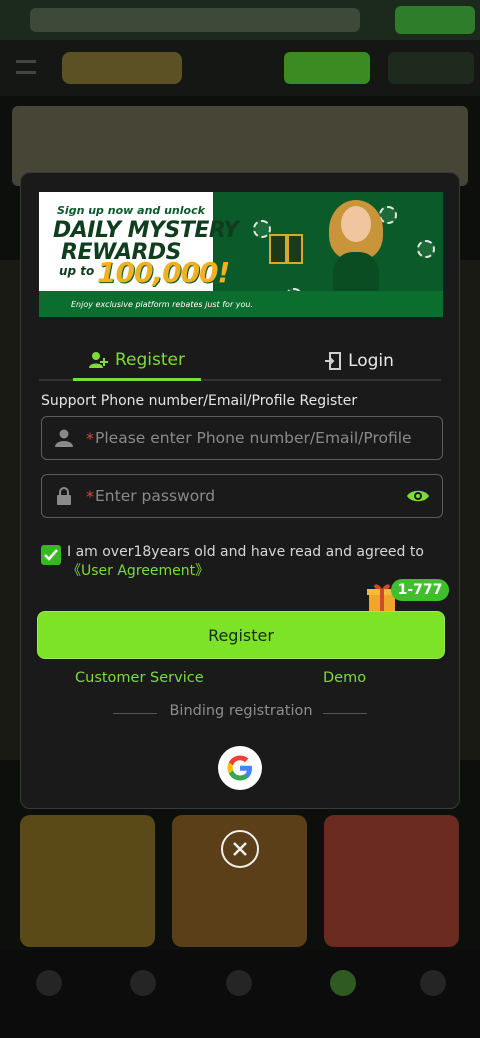  What do you see at coordinates (333, 361) in the screenshot?
I see `login-door-icon` at bounding box center [333, 361].